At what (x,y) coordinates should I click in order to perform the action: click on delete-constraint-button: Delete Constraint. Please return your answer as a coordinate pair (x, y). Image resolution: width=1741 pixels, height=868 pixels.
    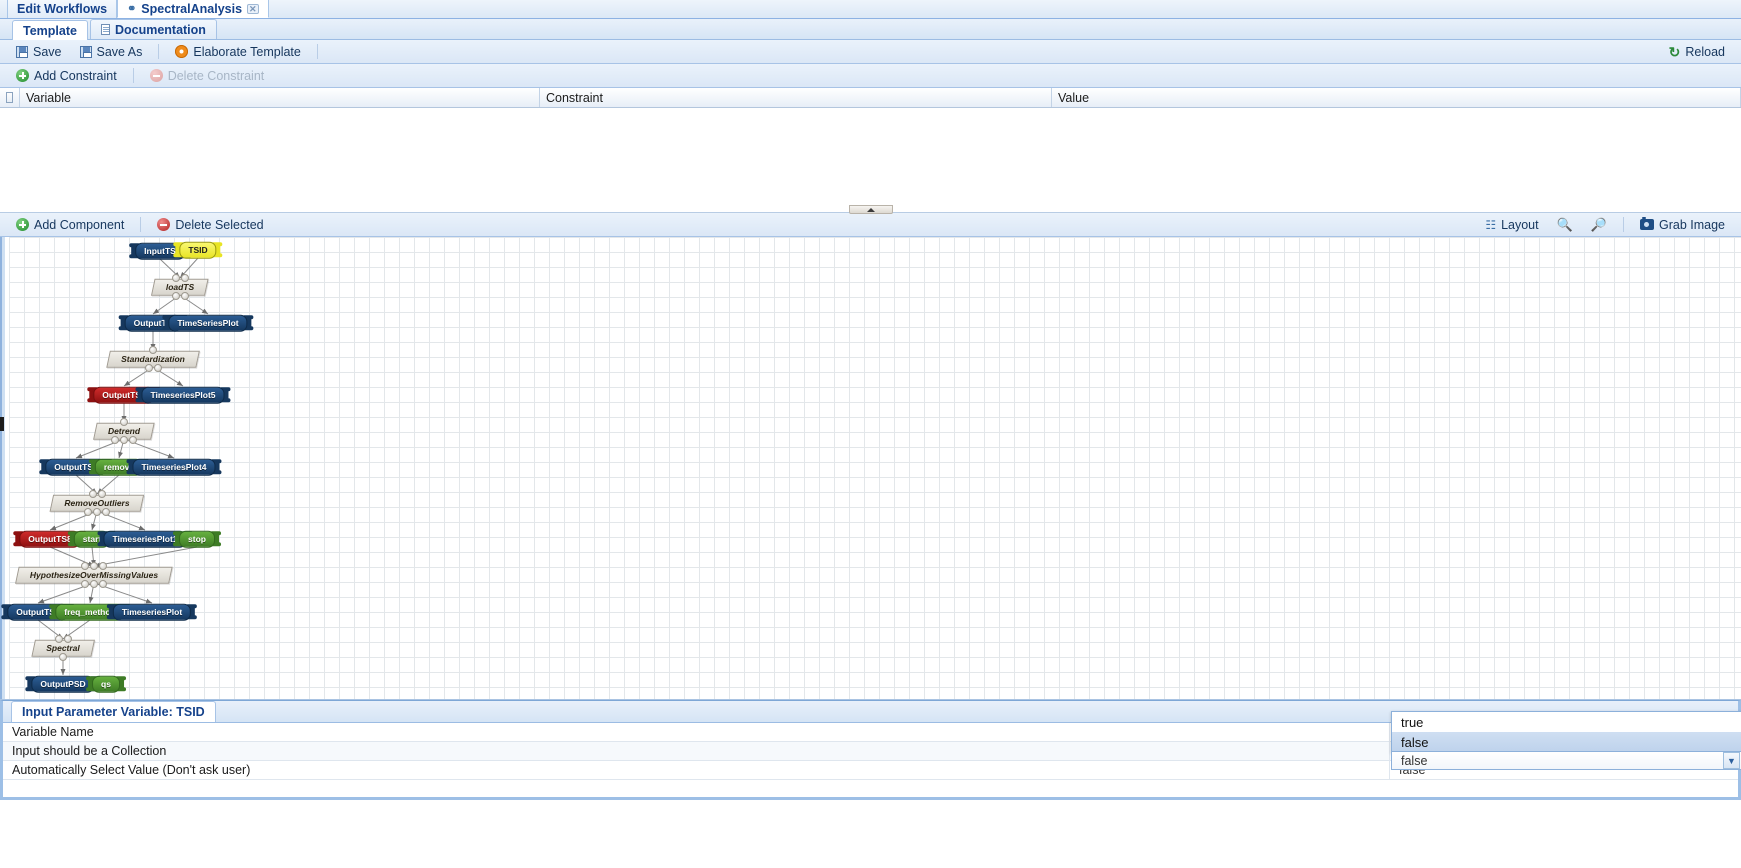
    Looking at the image, I should click on (207, 76).